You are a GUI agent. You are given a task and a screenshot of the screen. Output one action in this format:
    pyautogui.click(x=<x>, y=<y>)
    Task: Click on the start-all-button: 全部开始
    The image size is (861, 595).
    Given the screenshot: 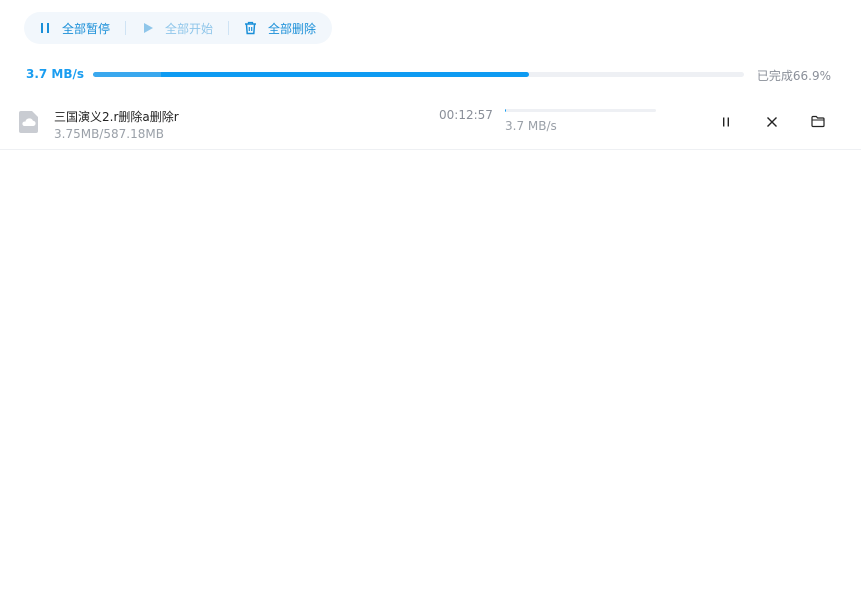 What is the action you would take?
    pyautogui.click(x=177, y=28)
    